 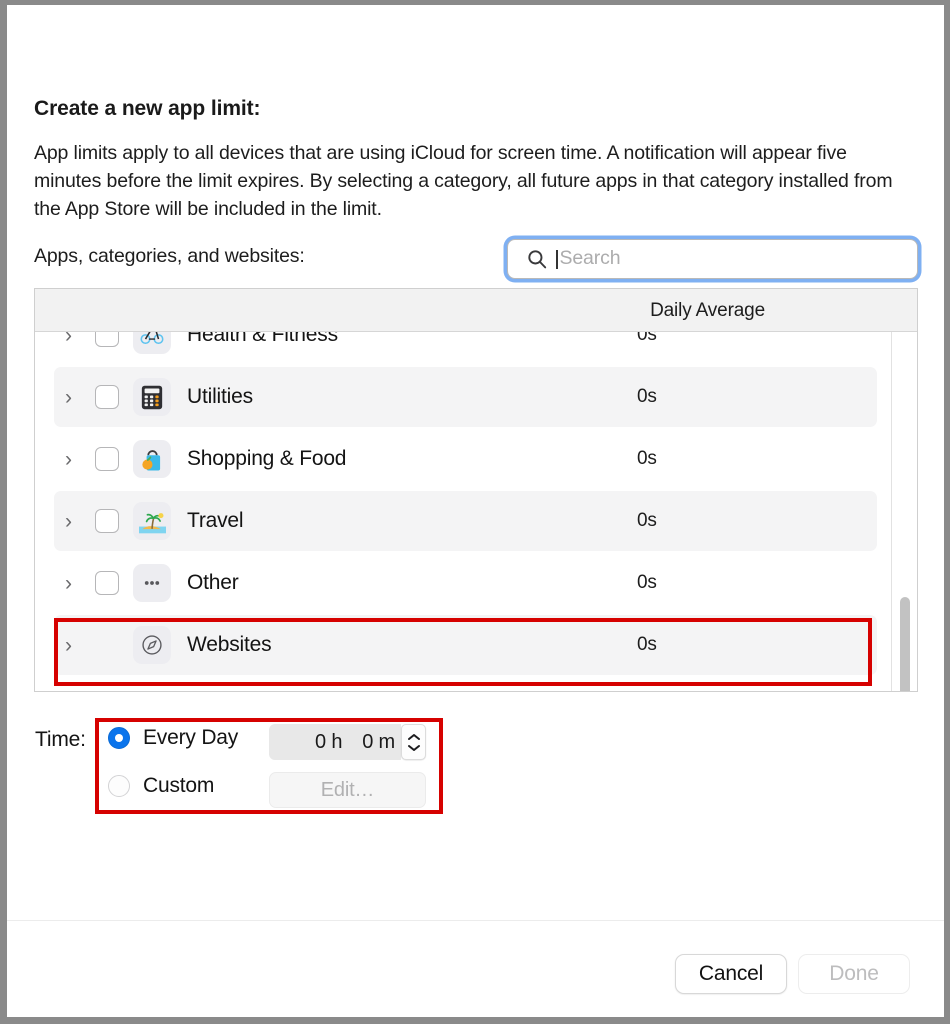 I want to click on row-label: Utilities, so click(x=220, y=396).